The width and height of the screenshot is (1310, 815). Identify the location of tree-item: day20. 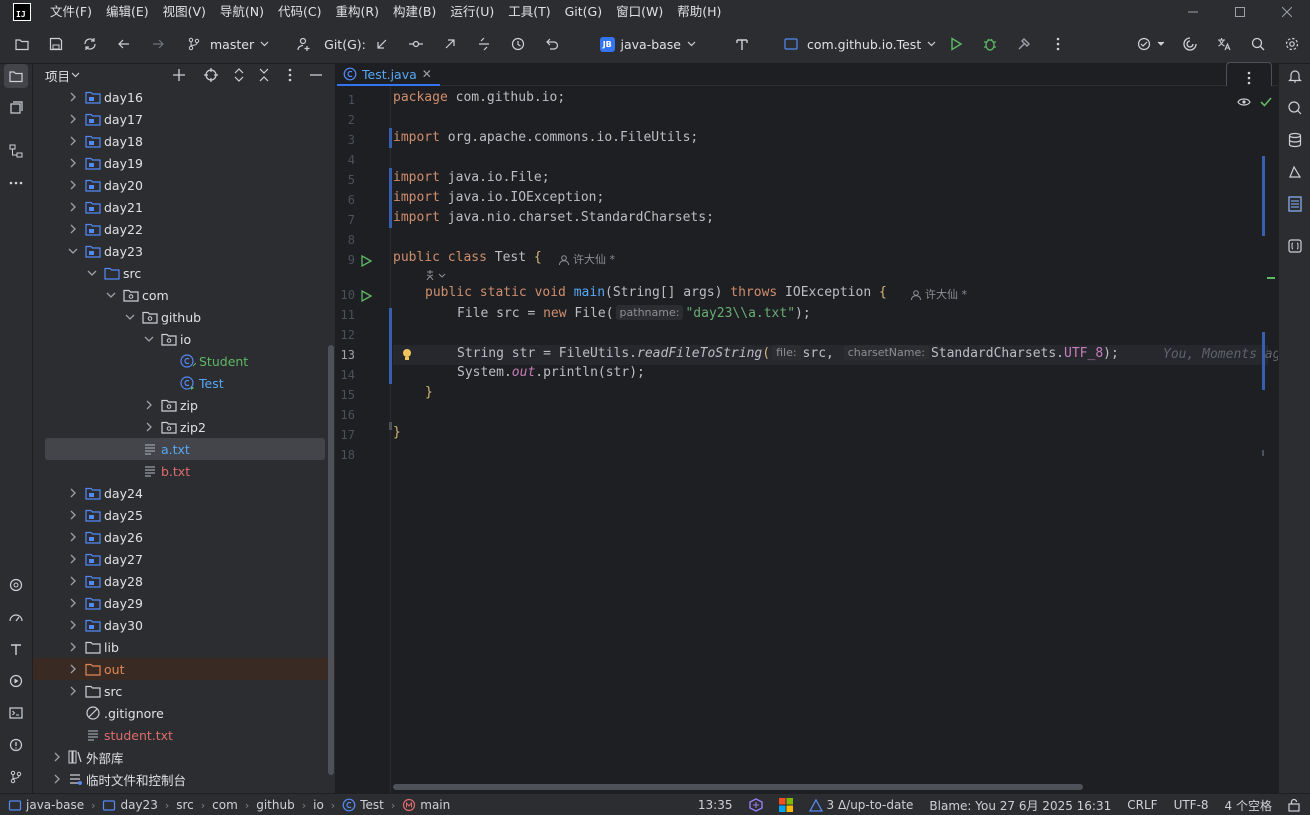
(184, 185).